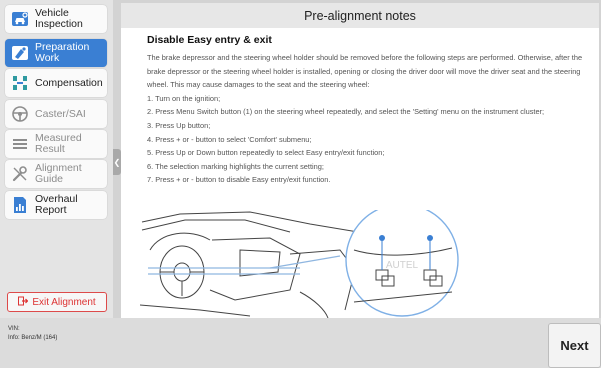 This screenshot has height=368, width=601. What do you see at coordinates (69, 82) in the screenshot?
I see `sidebar-item-label: Compensation` at bounding box center [69, 82].